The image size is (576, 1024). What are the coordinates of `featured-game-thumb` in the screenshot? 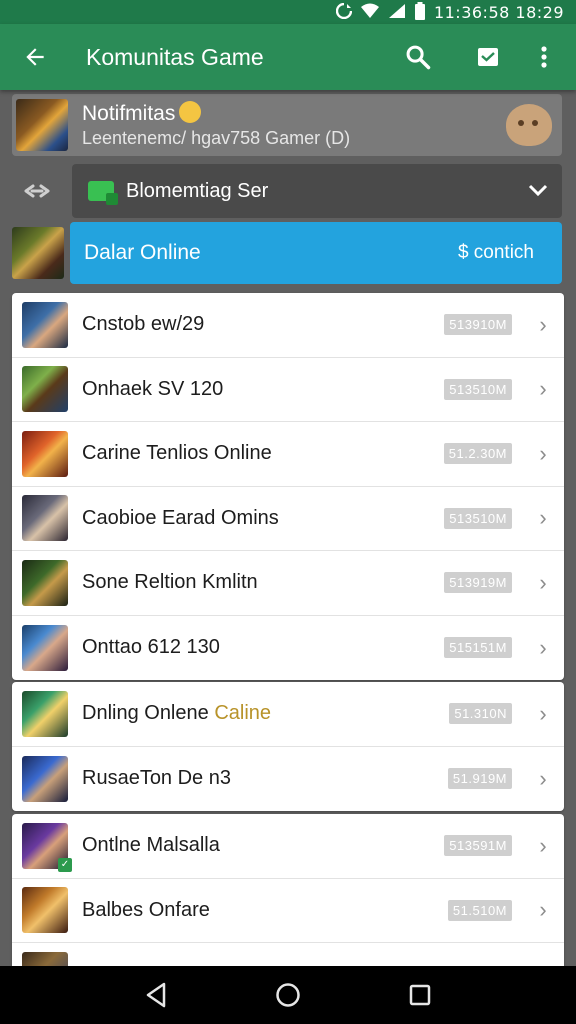 It's located at (38, 253).